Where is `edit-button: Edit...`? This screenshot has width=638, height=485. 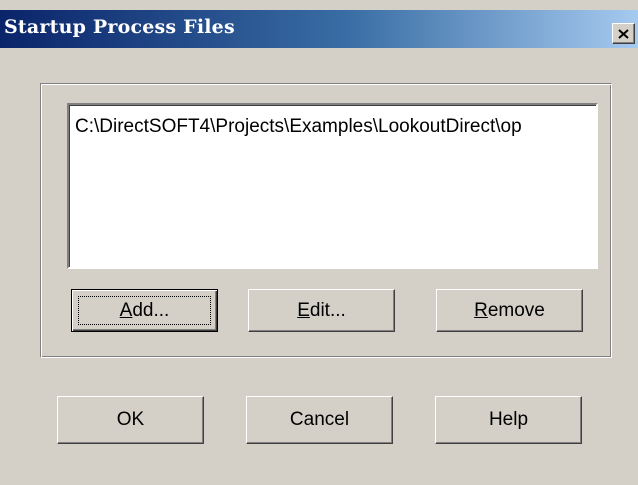
edit-button: Edit... is located at coordinates (321, 310).